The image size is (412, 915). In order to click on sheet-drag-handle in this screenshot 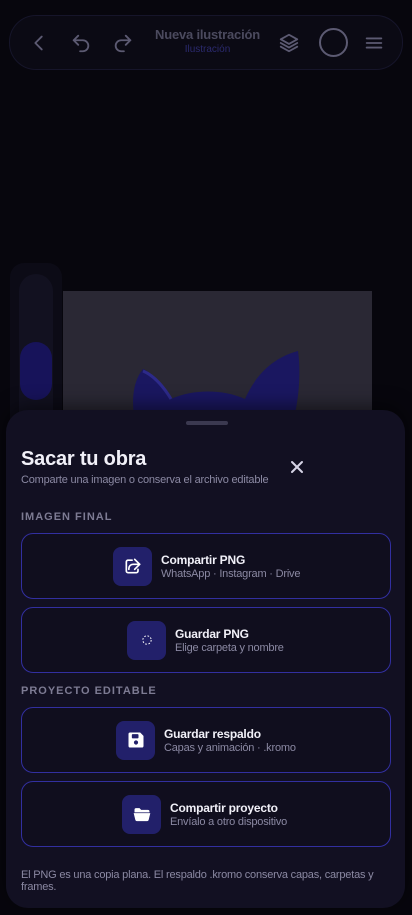, I will do `click(207, 423)`.